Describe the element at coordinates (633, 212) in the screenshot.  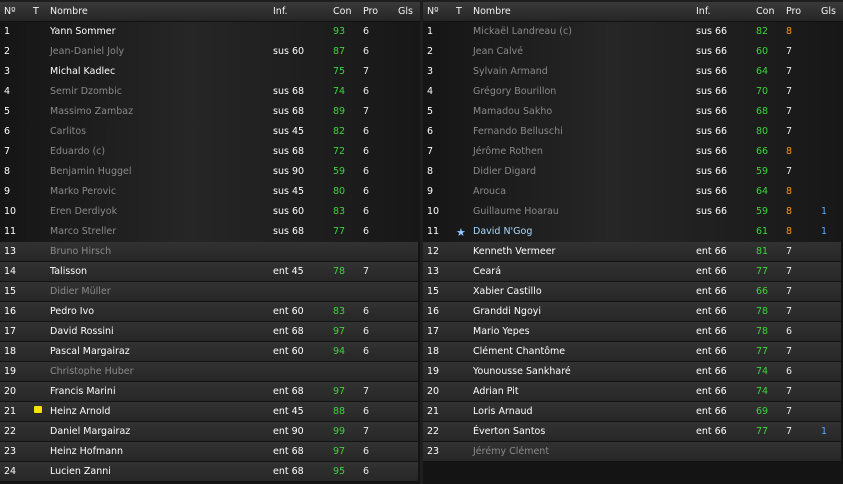
I see `player-row: 10 Guillaume Hoarau sus 66 59 8 1` at that location.